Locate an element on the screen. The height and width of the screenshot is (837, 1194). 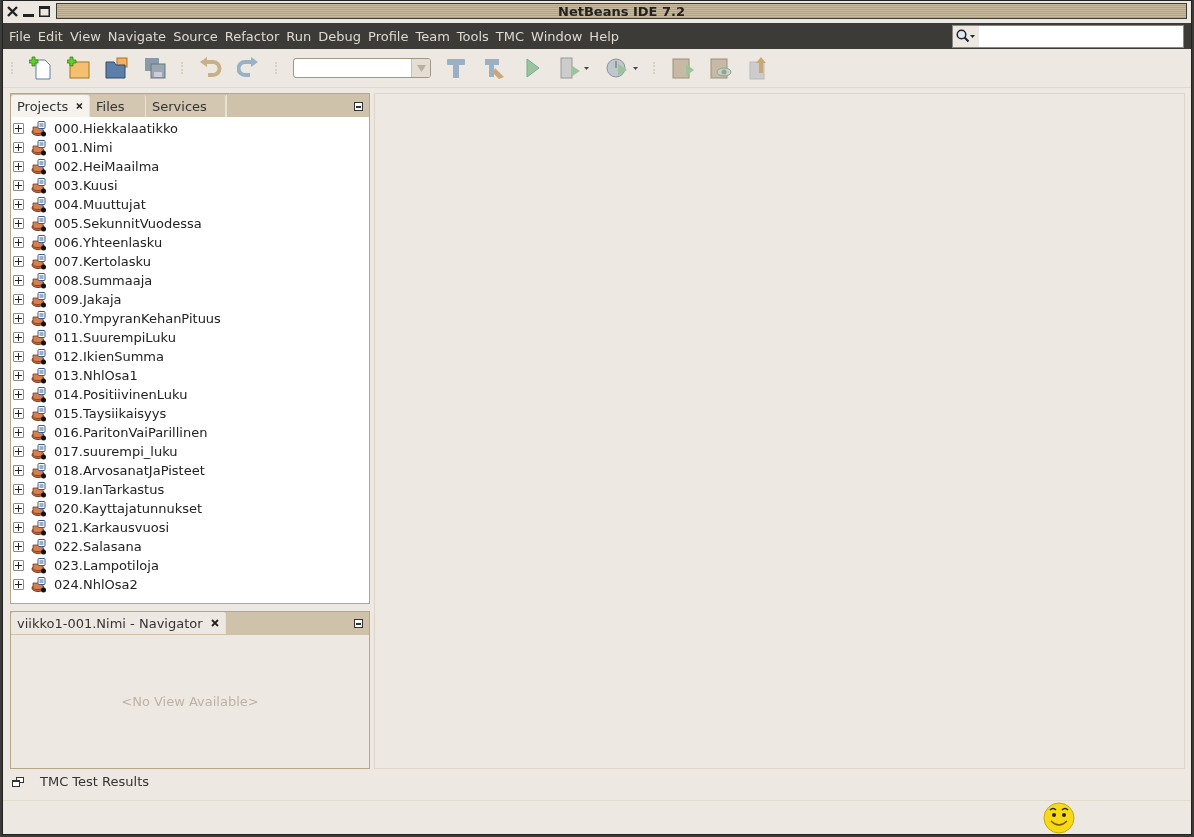
empty-message: <No View Available> is located at coordinates (190, 701).